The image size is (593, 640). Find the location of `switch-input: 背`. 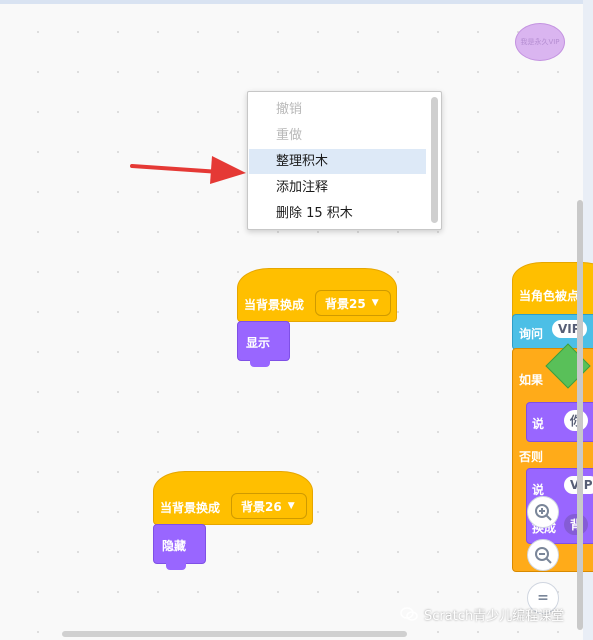

switch-input: 背 is located at coordinates (576, 524).